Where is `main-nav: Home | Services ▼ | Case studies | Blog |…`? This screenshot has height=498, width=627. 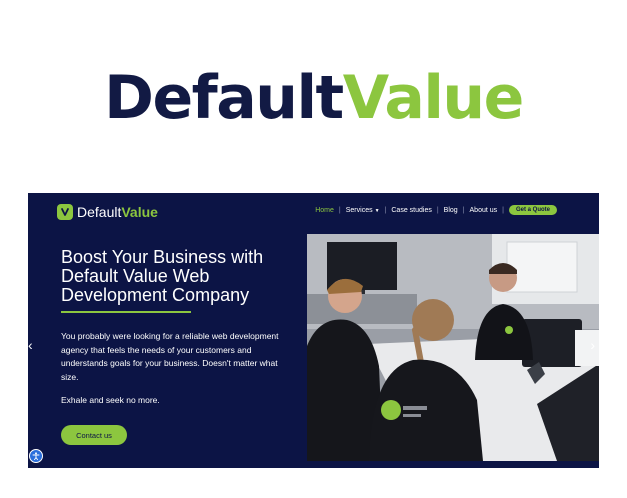 main-nav: Home | Services ▼ | Case studies | Blog |… is located at coordinates (436, 210).